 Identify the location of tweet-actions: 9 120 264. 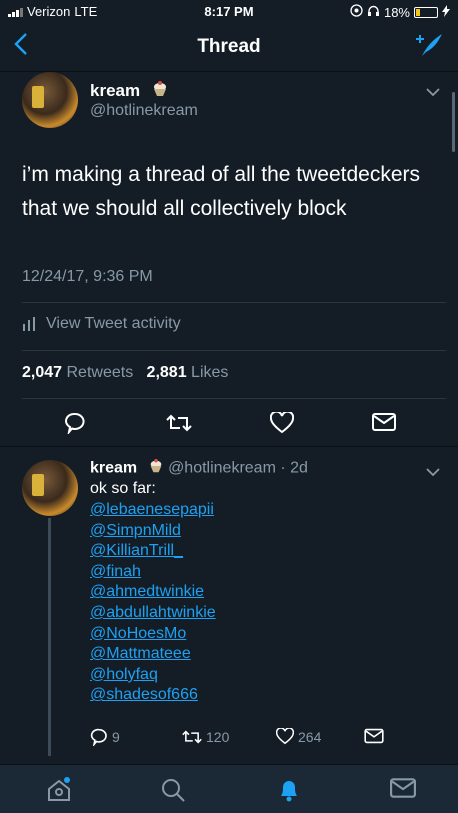
(255, 740).